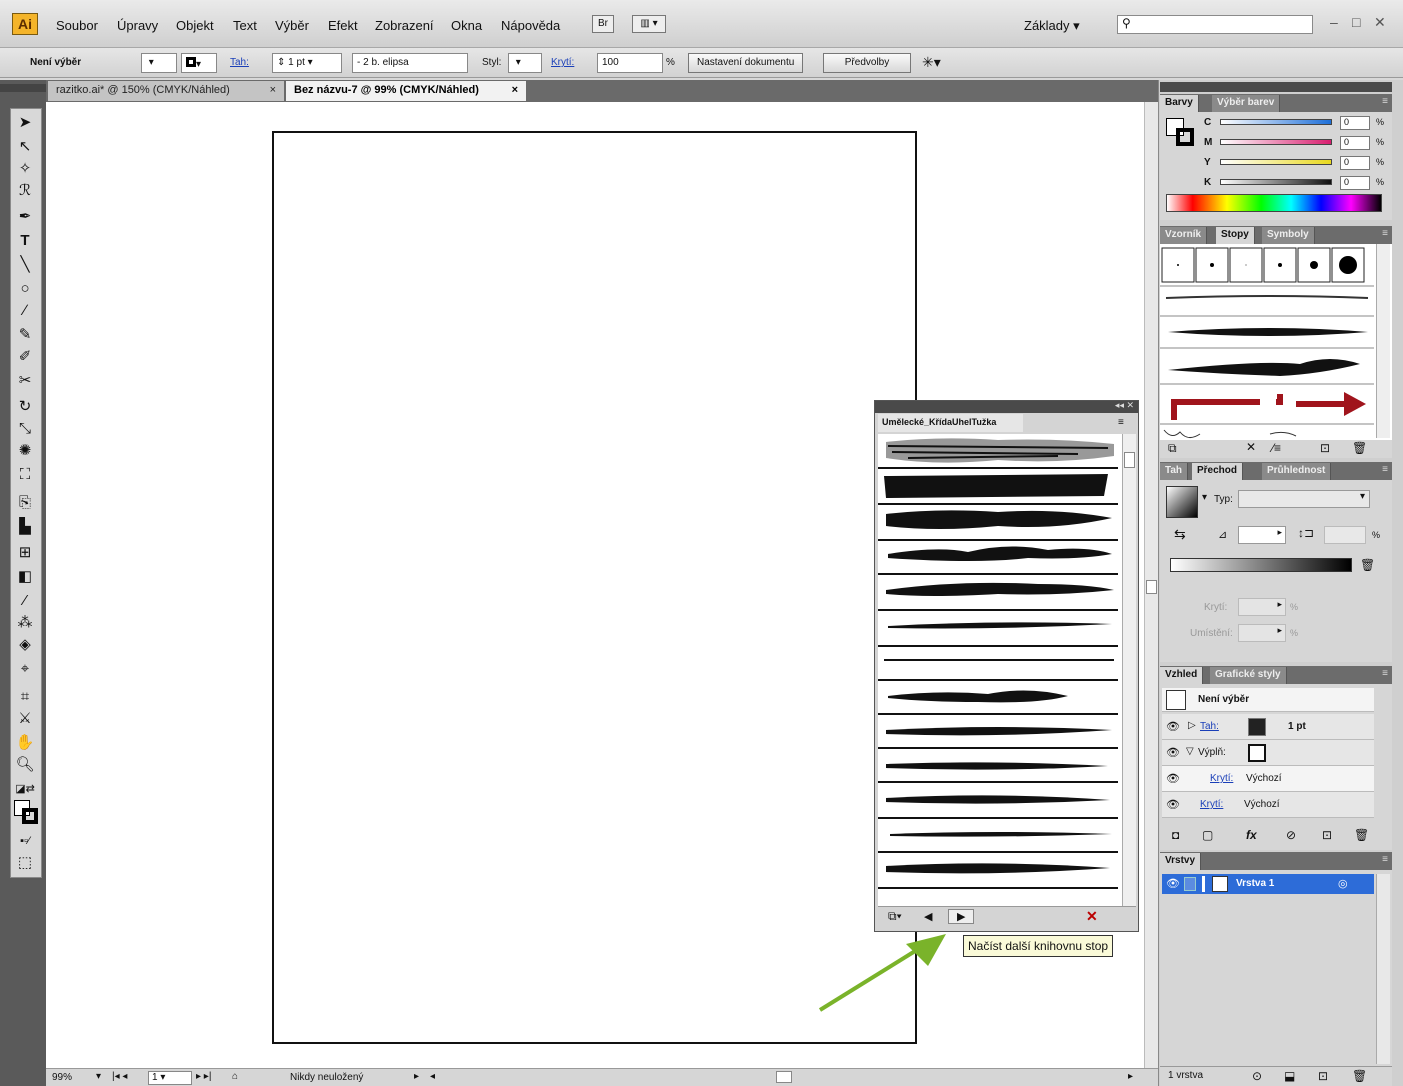 The height and width of the screenshot is (1086, 1403). Describe the element at coordinates (25, 357) in the screenshot. I see `blob-brush-tool-icon: ✐` at that location.